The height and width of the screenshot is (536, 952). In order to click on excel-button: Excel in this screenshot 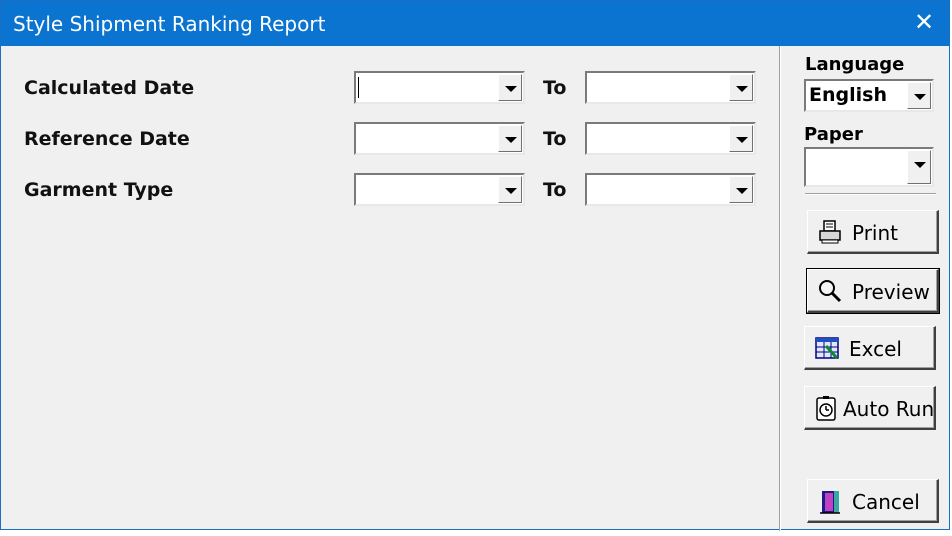, I will do `click(870, 348)`.